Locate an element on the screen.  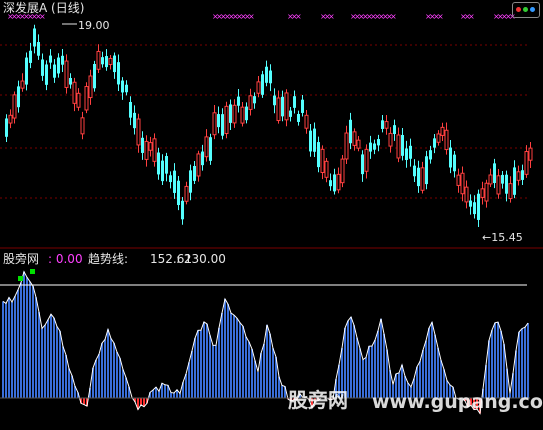
colored-dots-logo-icon is located at coordinates (526, 10).